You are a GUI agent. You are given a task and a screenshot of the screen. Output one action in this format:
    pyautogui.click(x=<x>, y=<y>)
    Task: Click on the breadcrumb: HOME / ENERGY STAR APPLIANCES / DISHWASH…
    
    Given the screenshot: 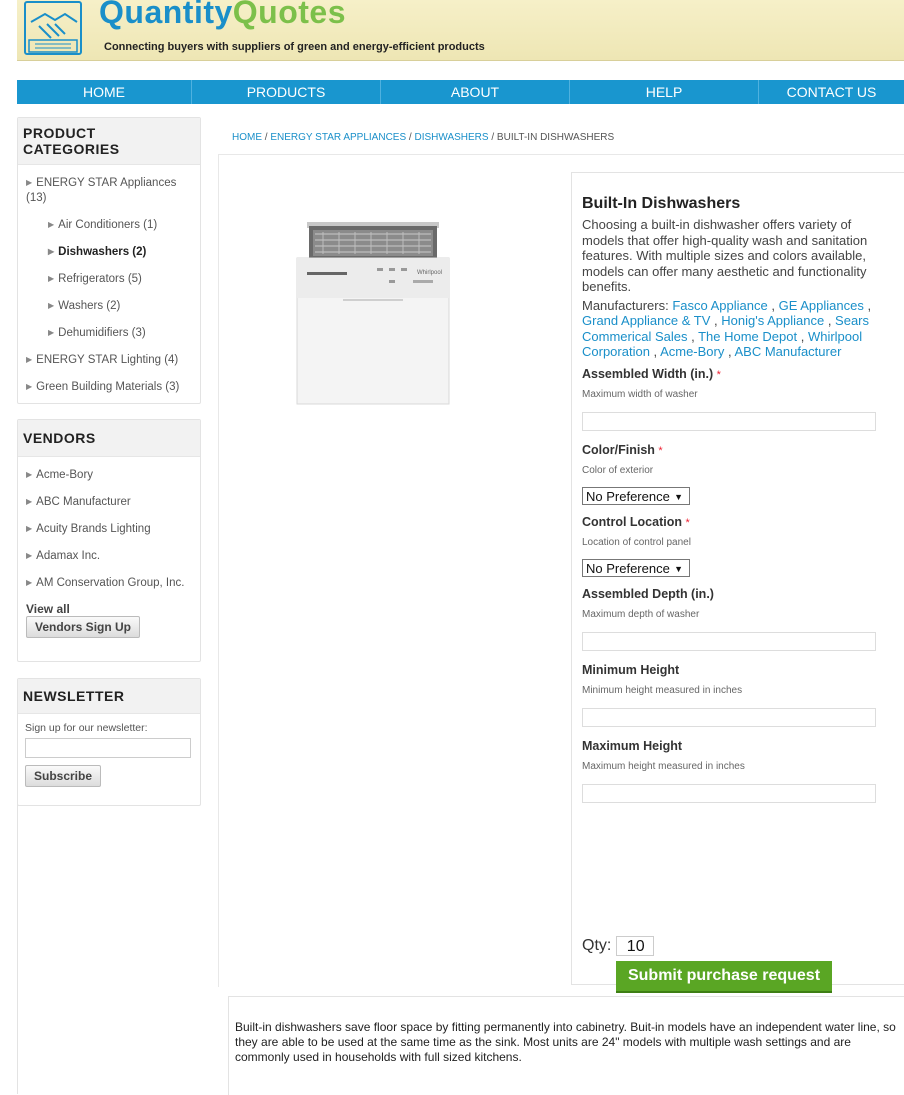 What is the action you would take?
    pyautogui.click(x=423, y=137)
    